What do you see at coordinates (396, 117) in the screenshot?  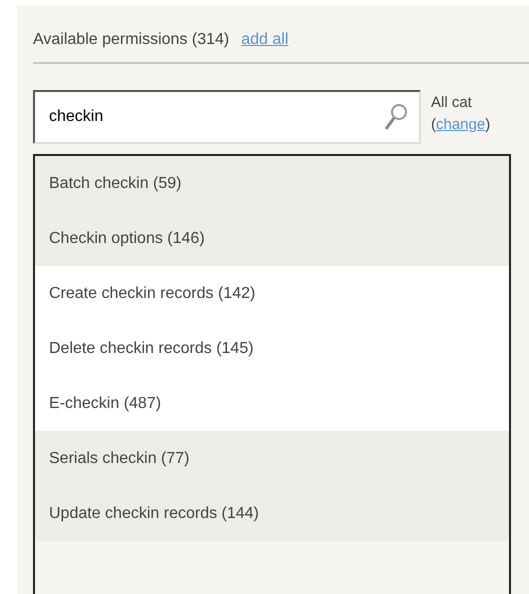 I see `search-icon` at bounding box center [396, 117].